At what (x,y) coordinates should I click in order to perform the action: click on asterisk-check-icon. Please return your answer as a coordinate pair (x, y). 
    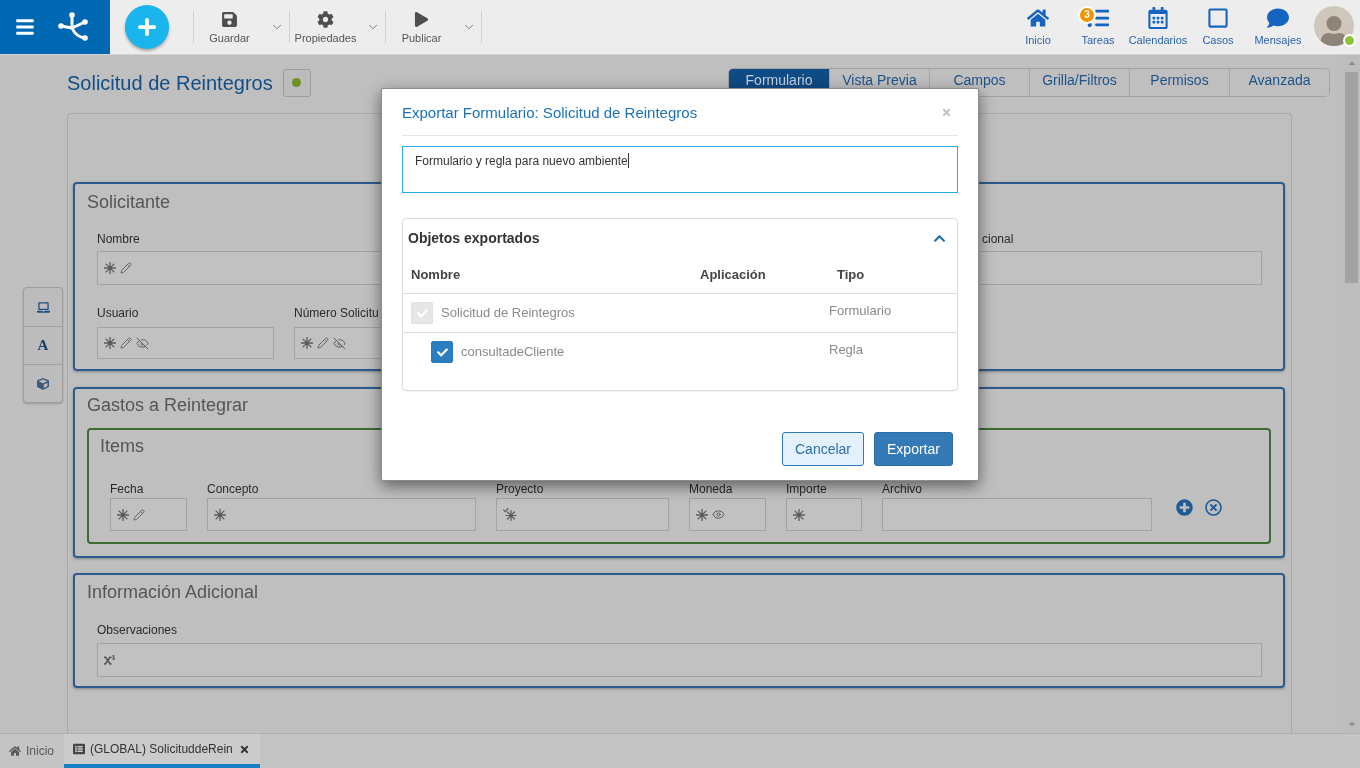
    Looking at the image, I should click on (510, 514).